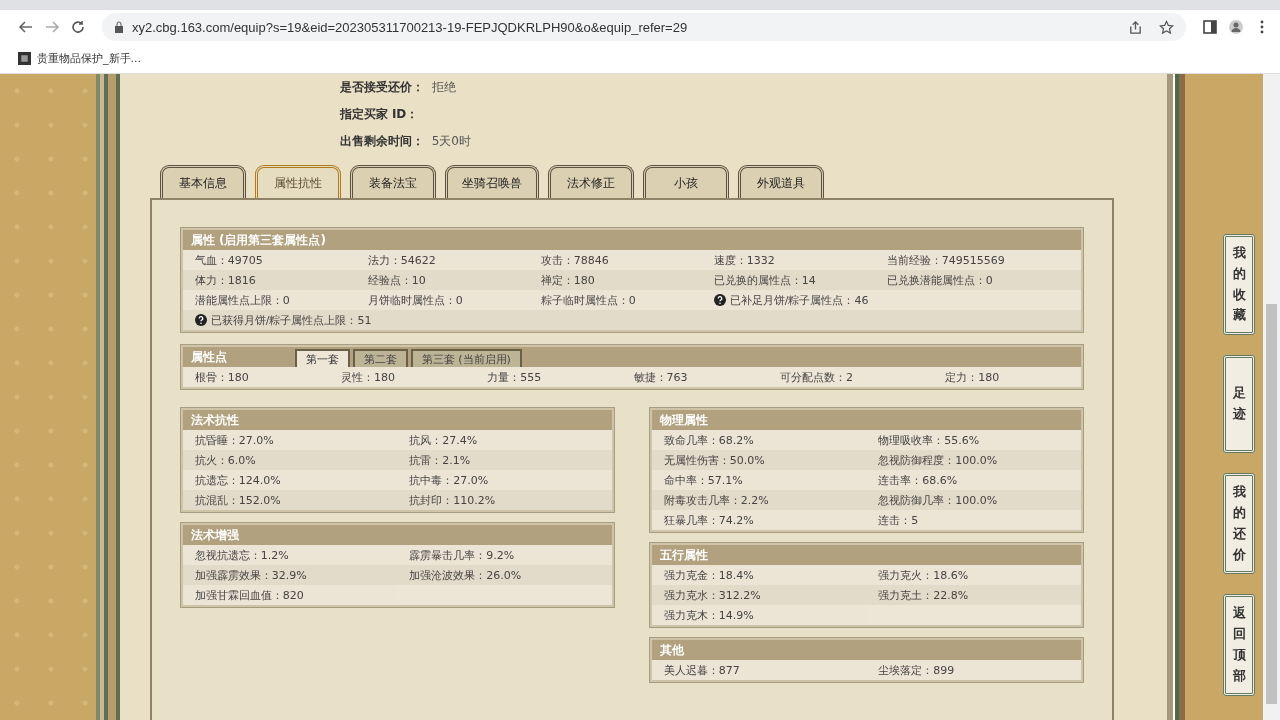 The image size is (1280, 720). What do you see at coordinates (24, 58) in the screenshot?
I see `bookmark-icon` at bounding box center [24, 58].